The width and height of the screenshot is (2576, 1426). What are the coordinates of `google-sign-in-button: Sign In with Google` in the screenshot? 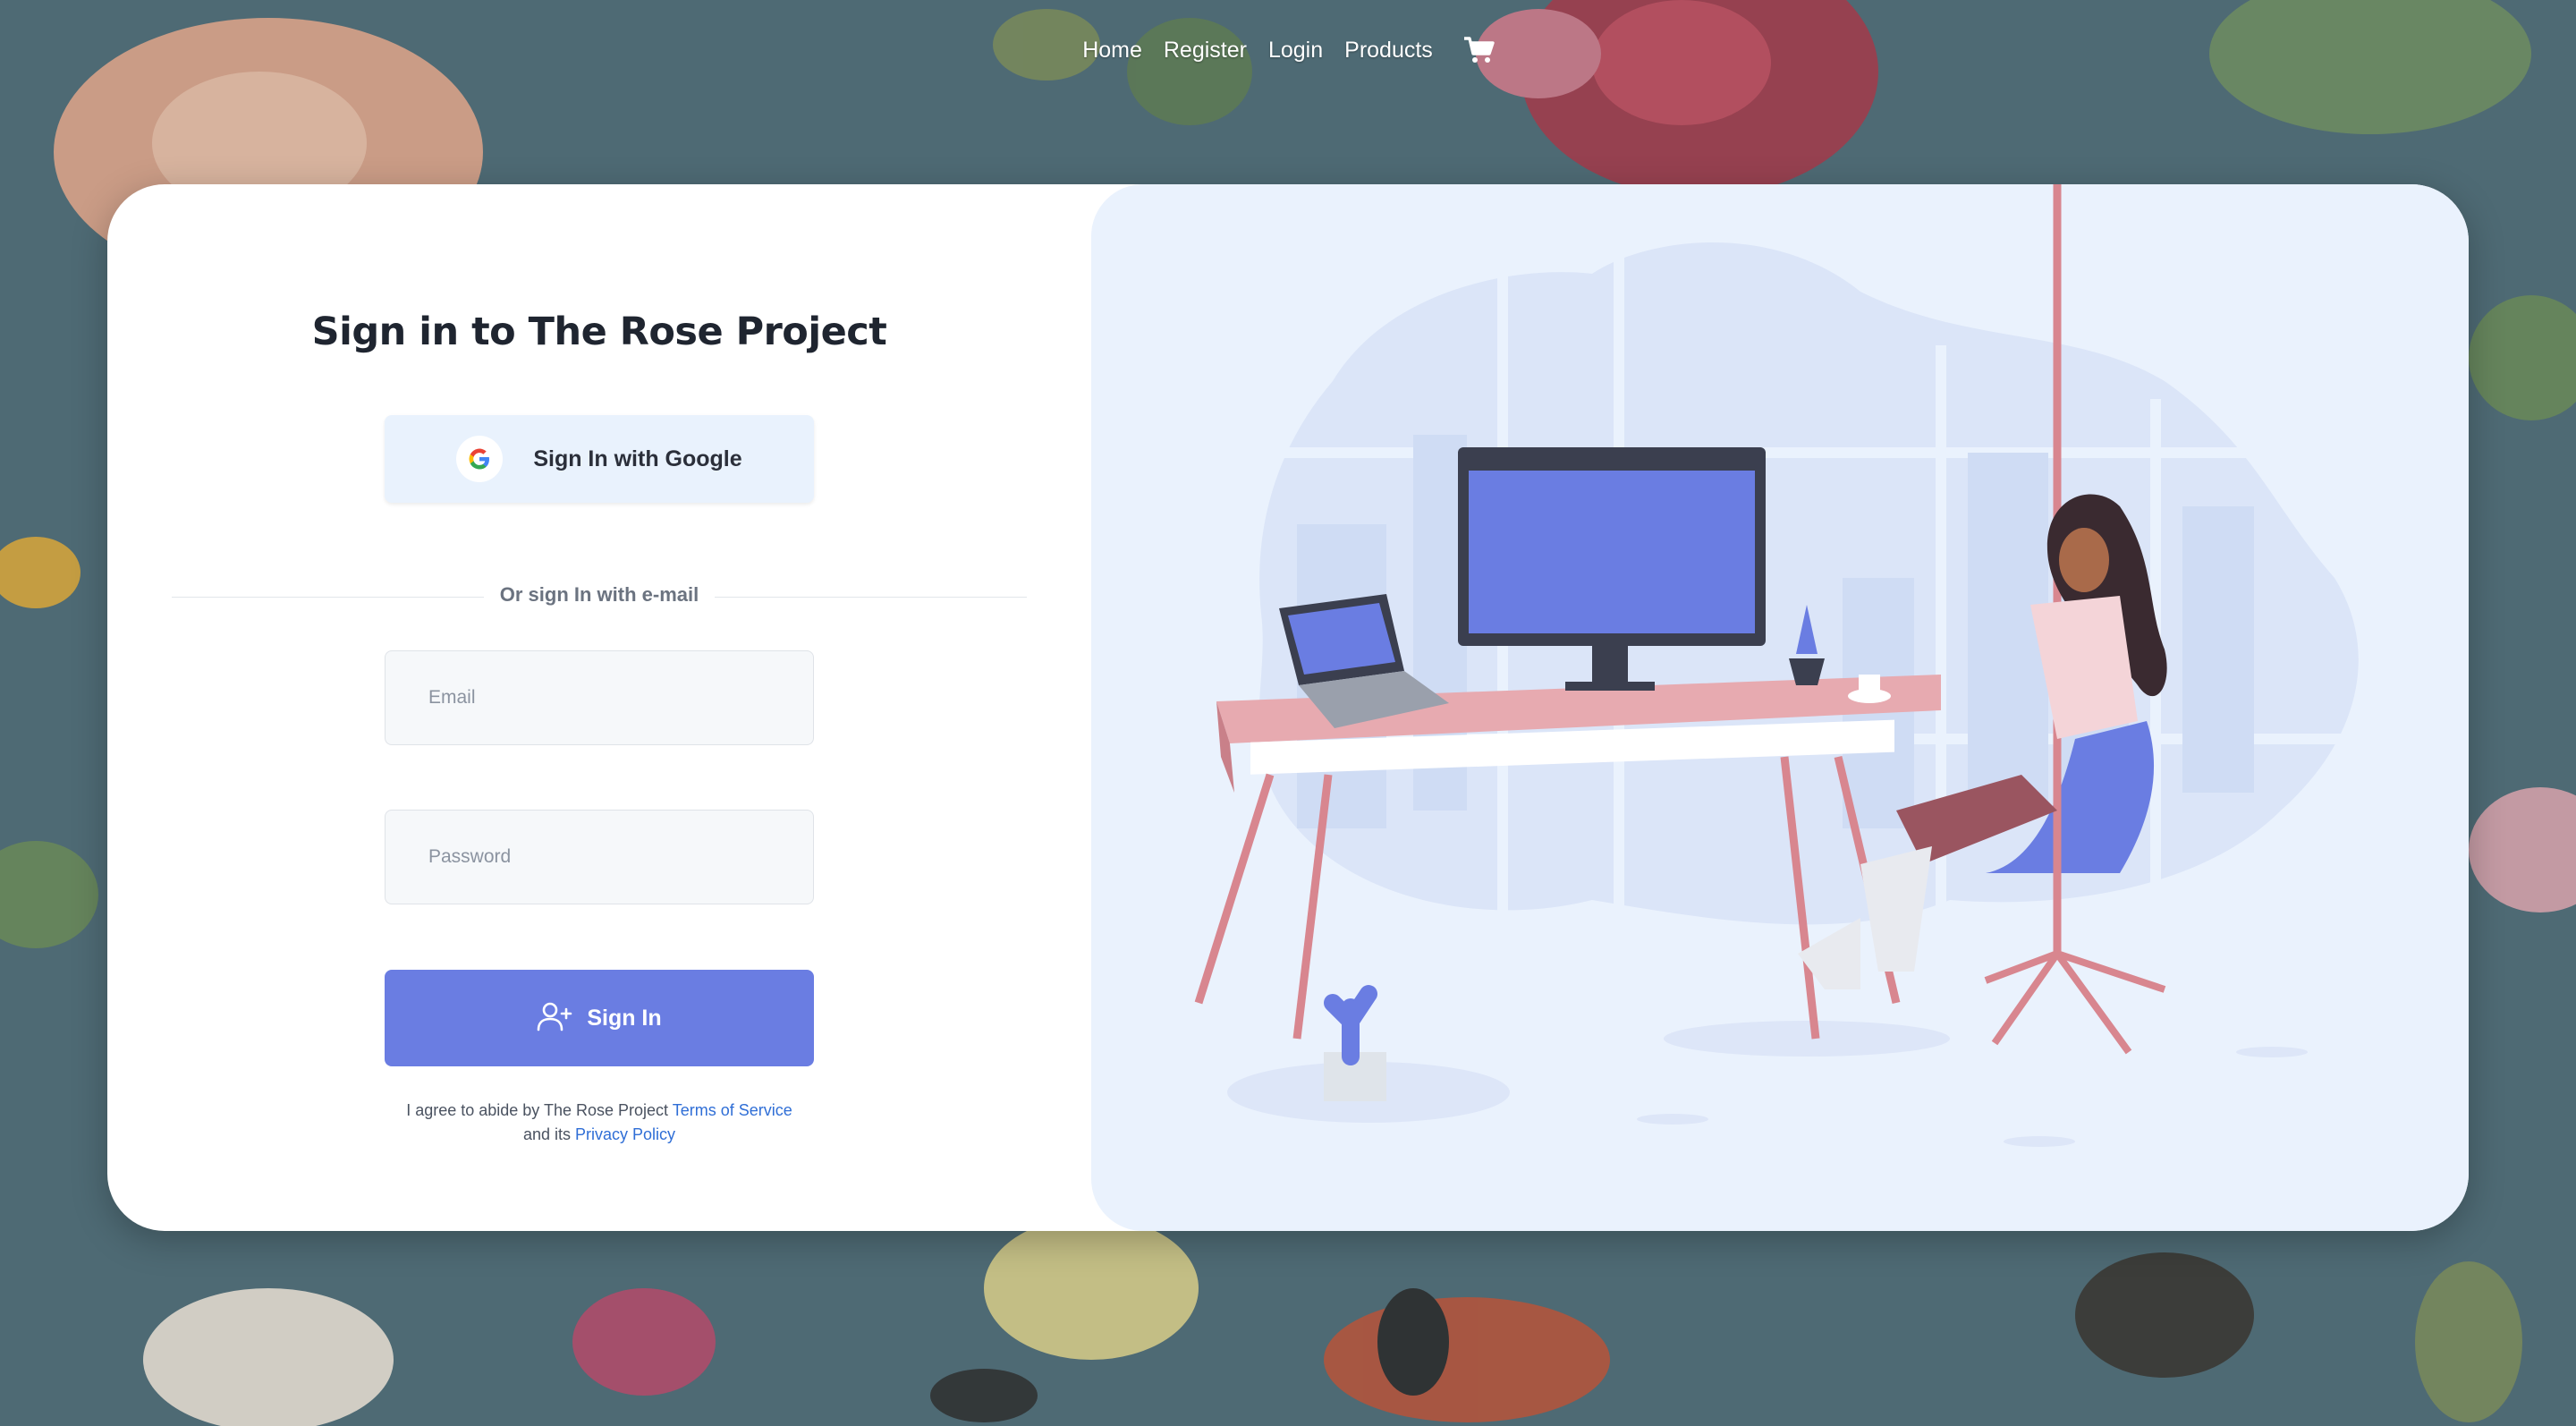 It's located at (599, 459).